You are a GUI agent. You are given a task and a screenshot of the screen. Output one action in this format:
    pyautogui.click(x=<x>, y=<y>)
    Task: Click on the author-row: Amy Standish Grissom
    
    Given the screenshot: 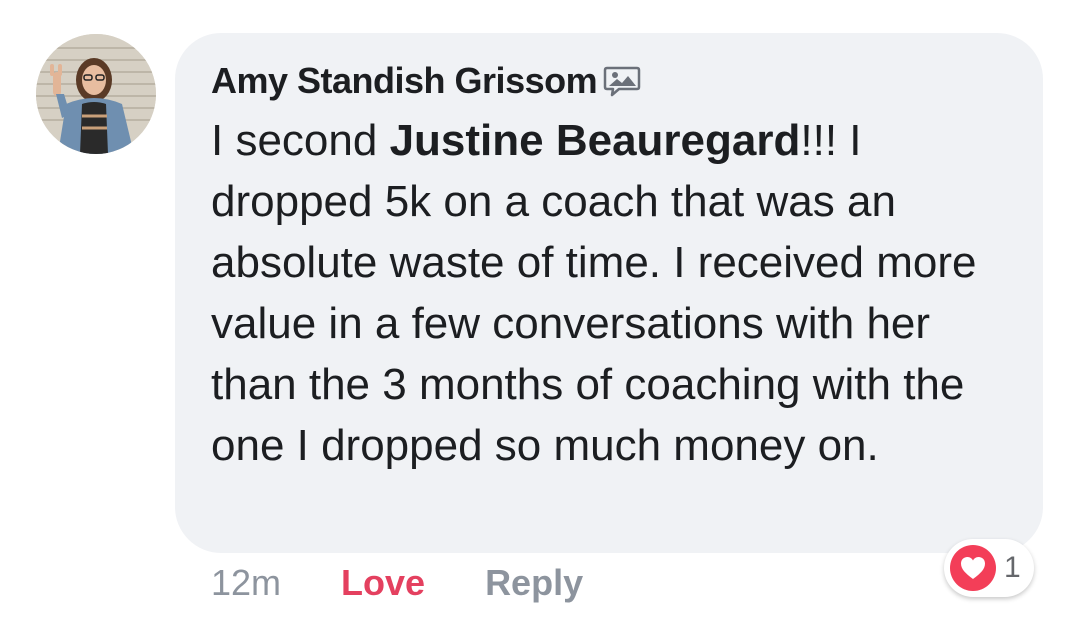 What is the action you would take?
    pyautogui.click(x=426, y=81)
    